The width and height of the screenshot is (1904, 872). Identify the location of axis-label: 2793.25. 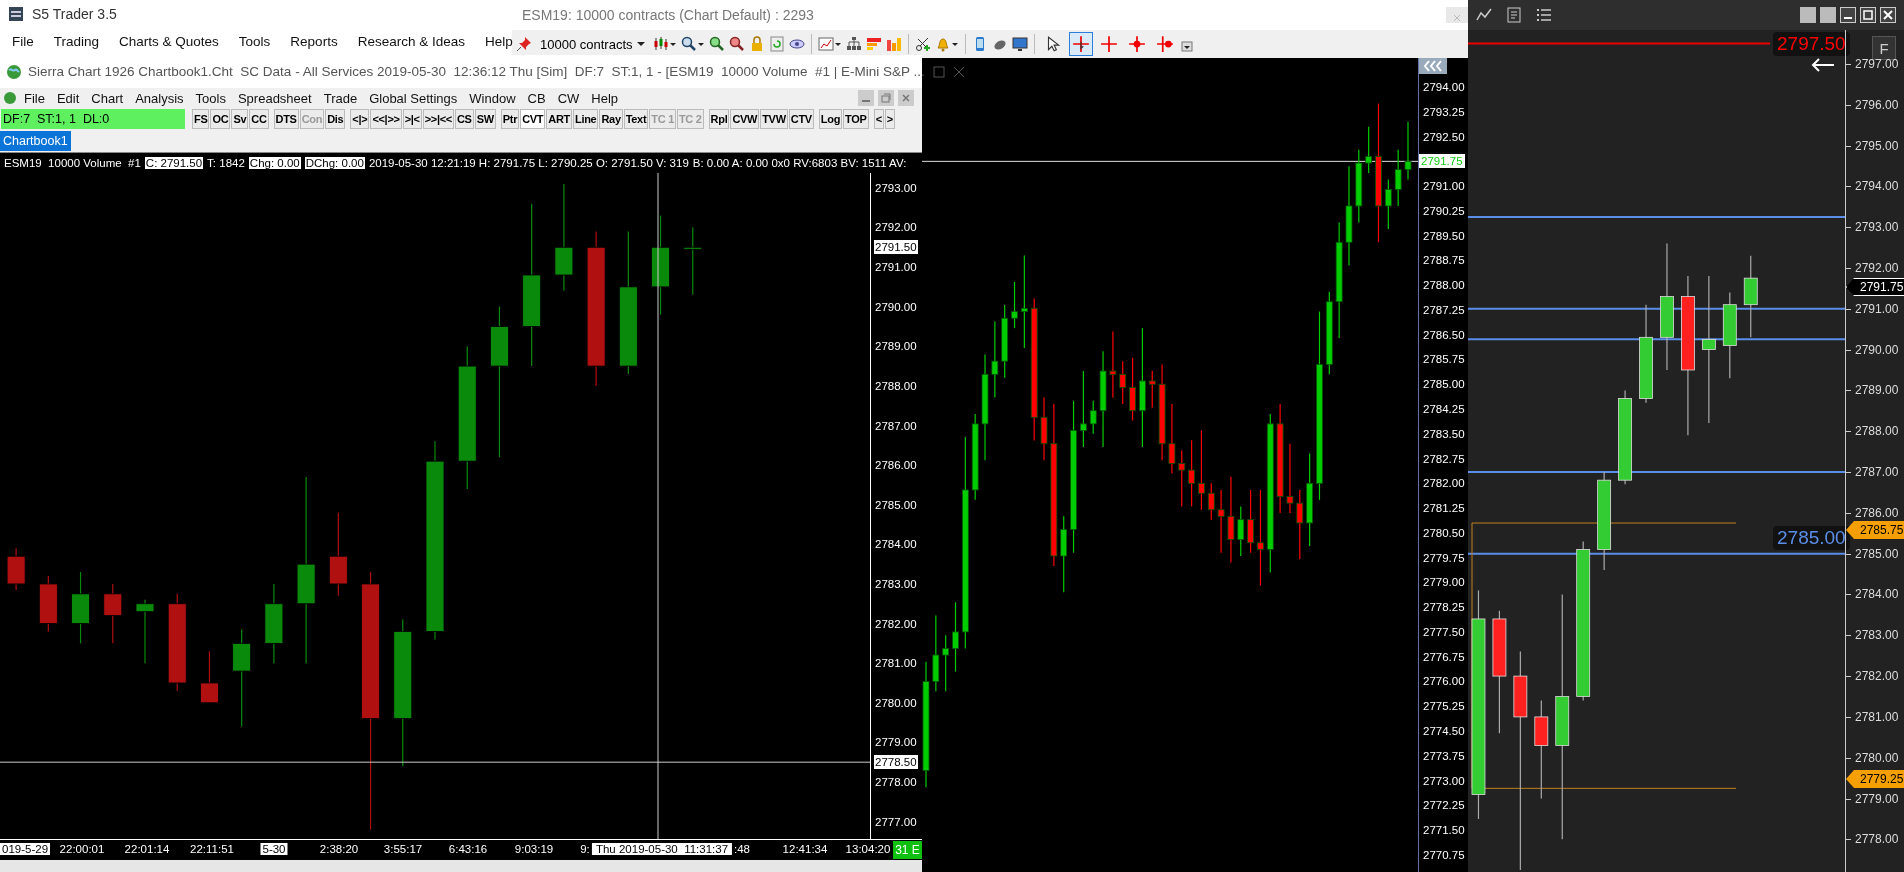
(1444, 111).